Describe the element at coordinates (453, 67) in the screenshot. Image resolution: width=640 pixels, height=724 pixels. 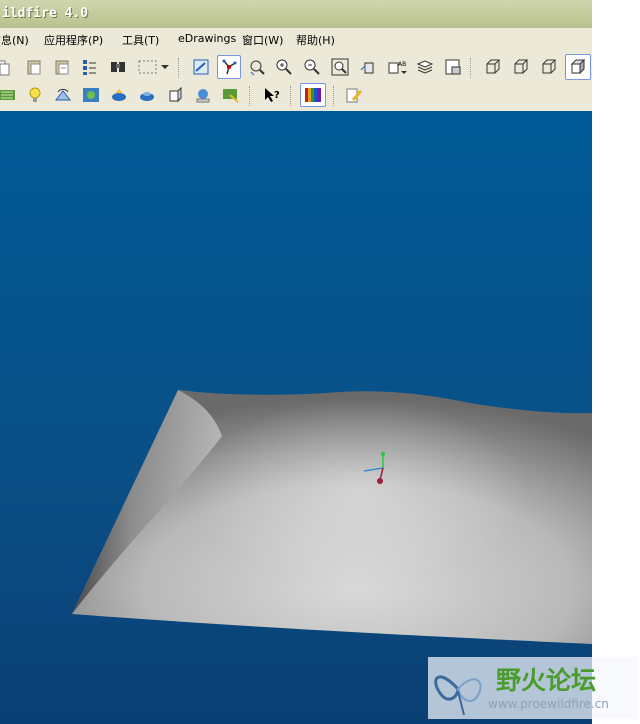
I see `model-tree-icon` at that location.